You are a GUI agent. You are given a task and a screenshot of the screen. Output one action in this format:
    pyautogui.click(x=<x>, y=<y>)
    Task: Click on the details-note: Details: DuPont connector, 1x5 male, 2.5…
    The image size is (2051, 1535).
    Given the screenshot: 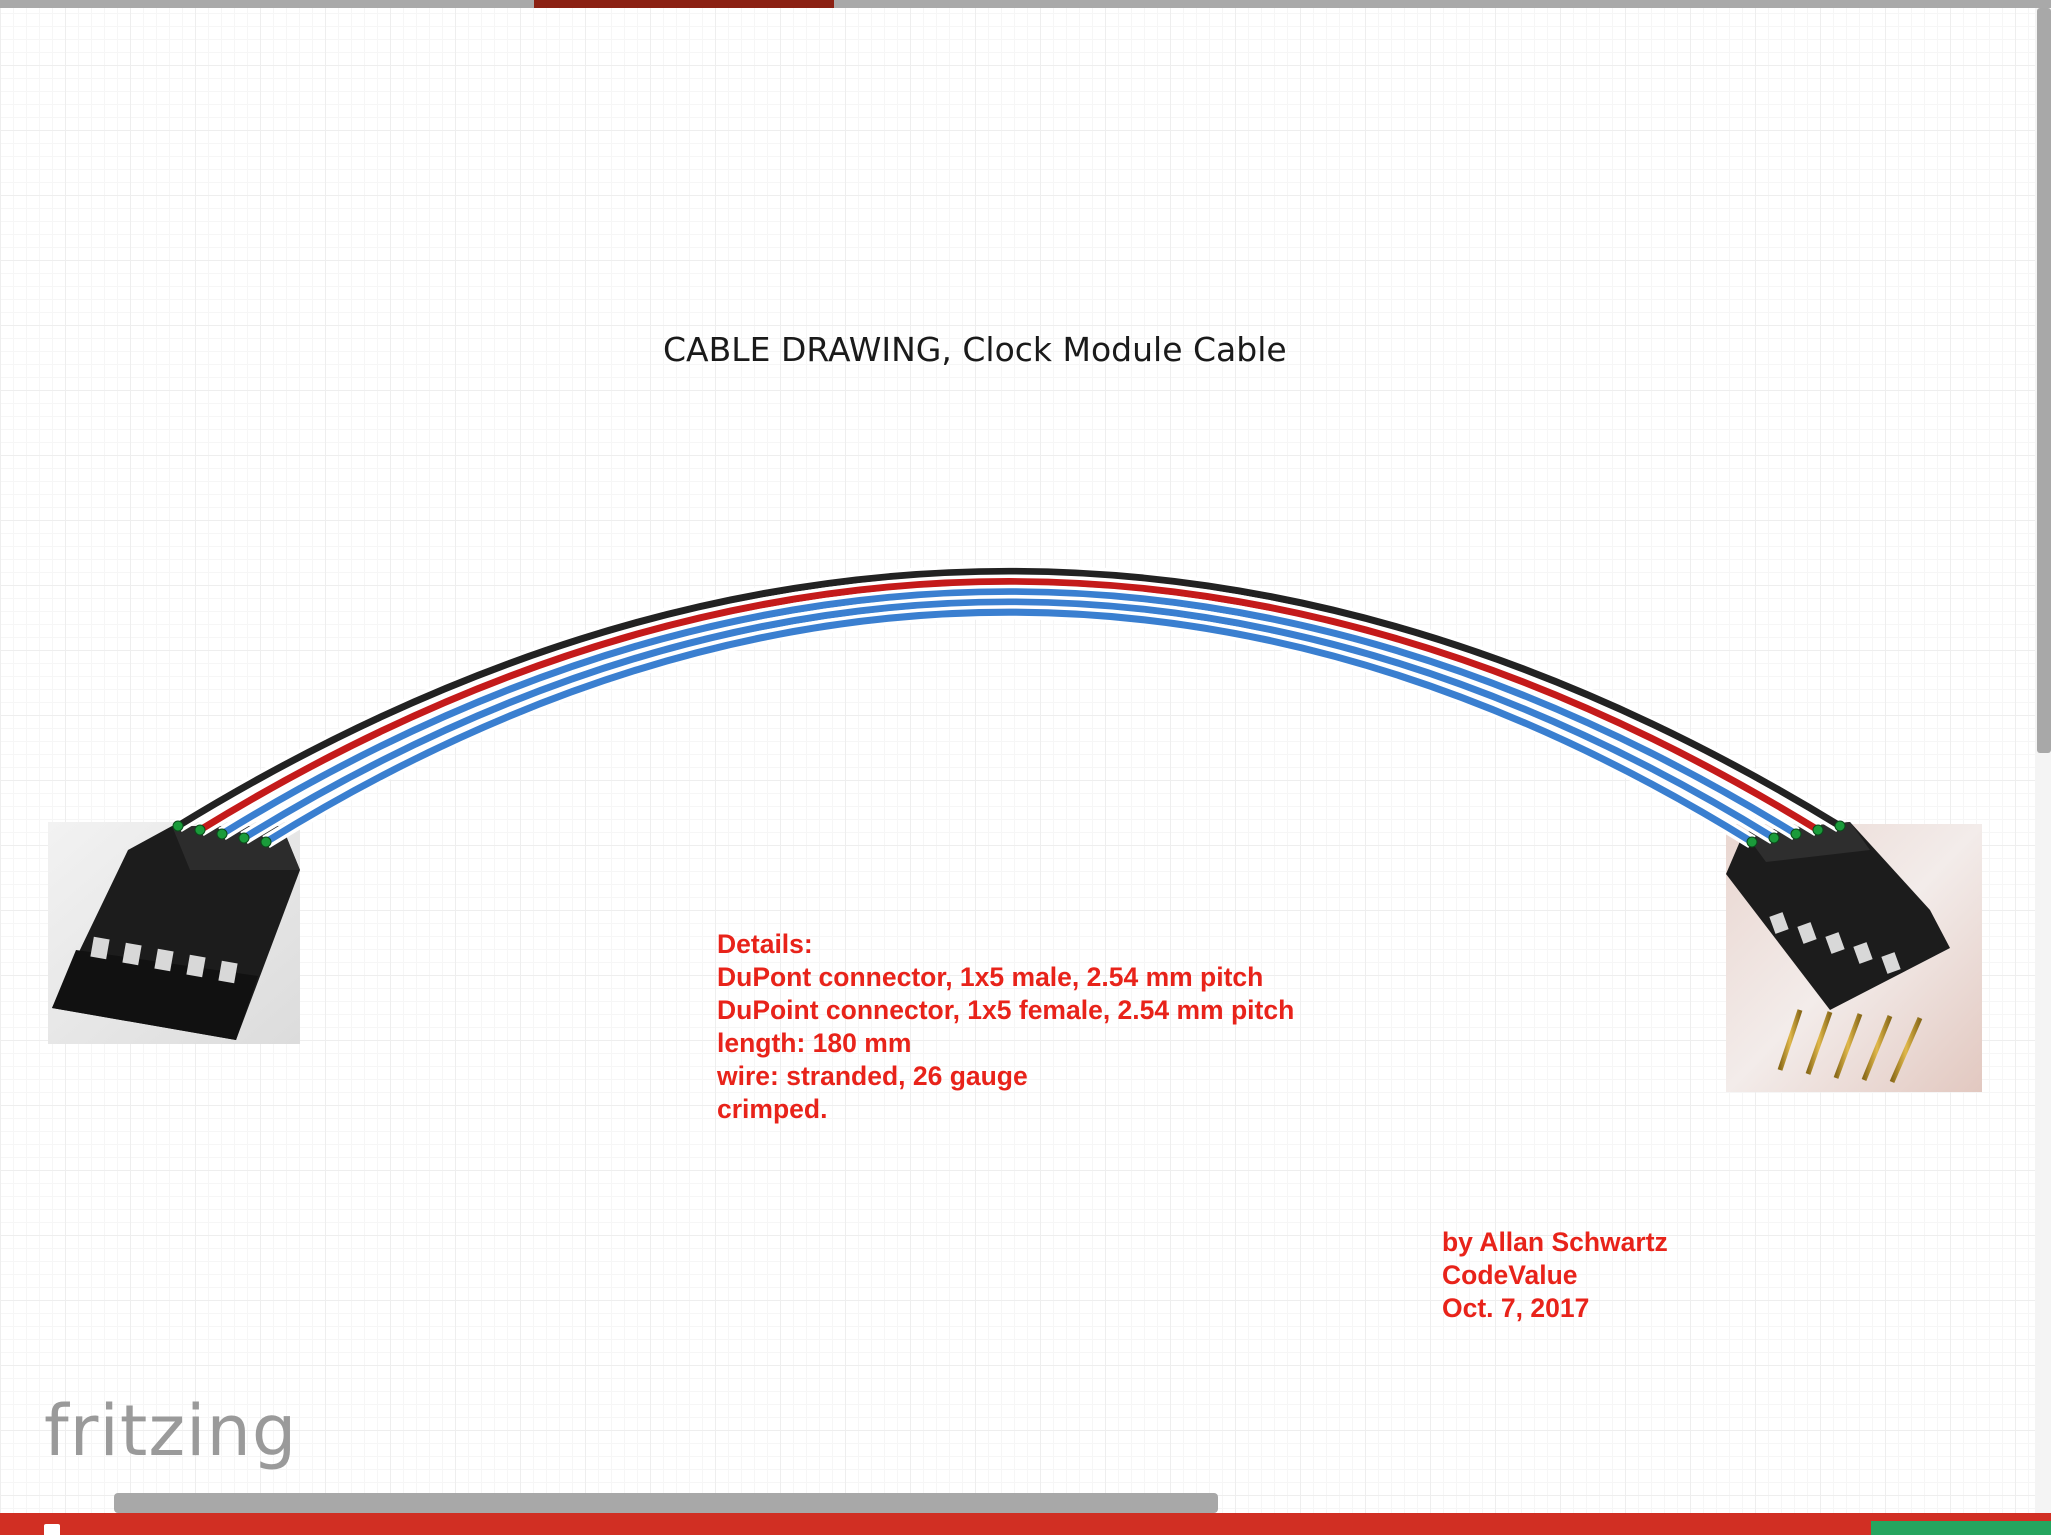 What is the action you would take?
    pyautogui.click(x=1005, y=1027)
    